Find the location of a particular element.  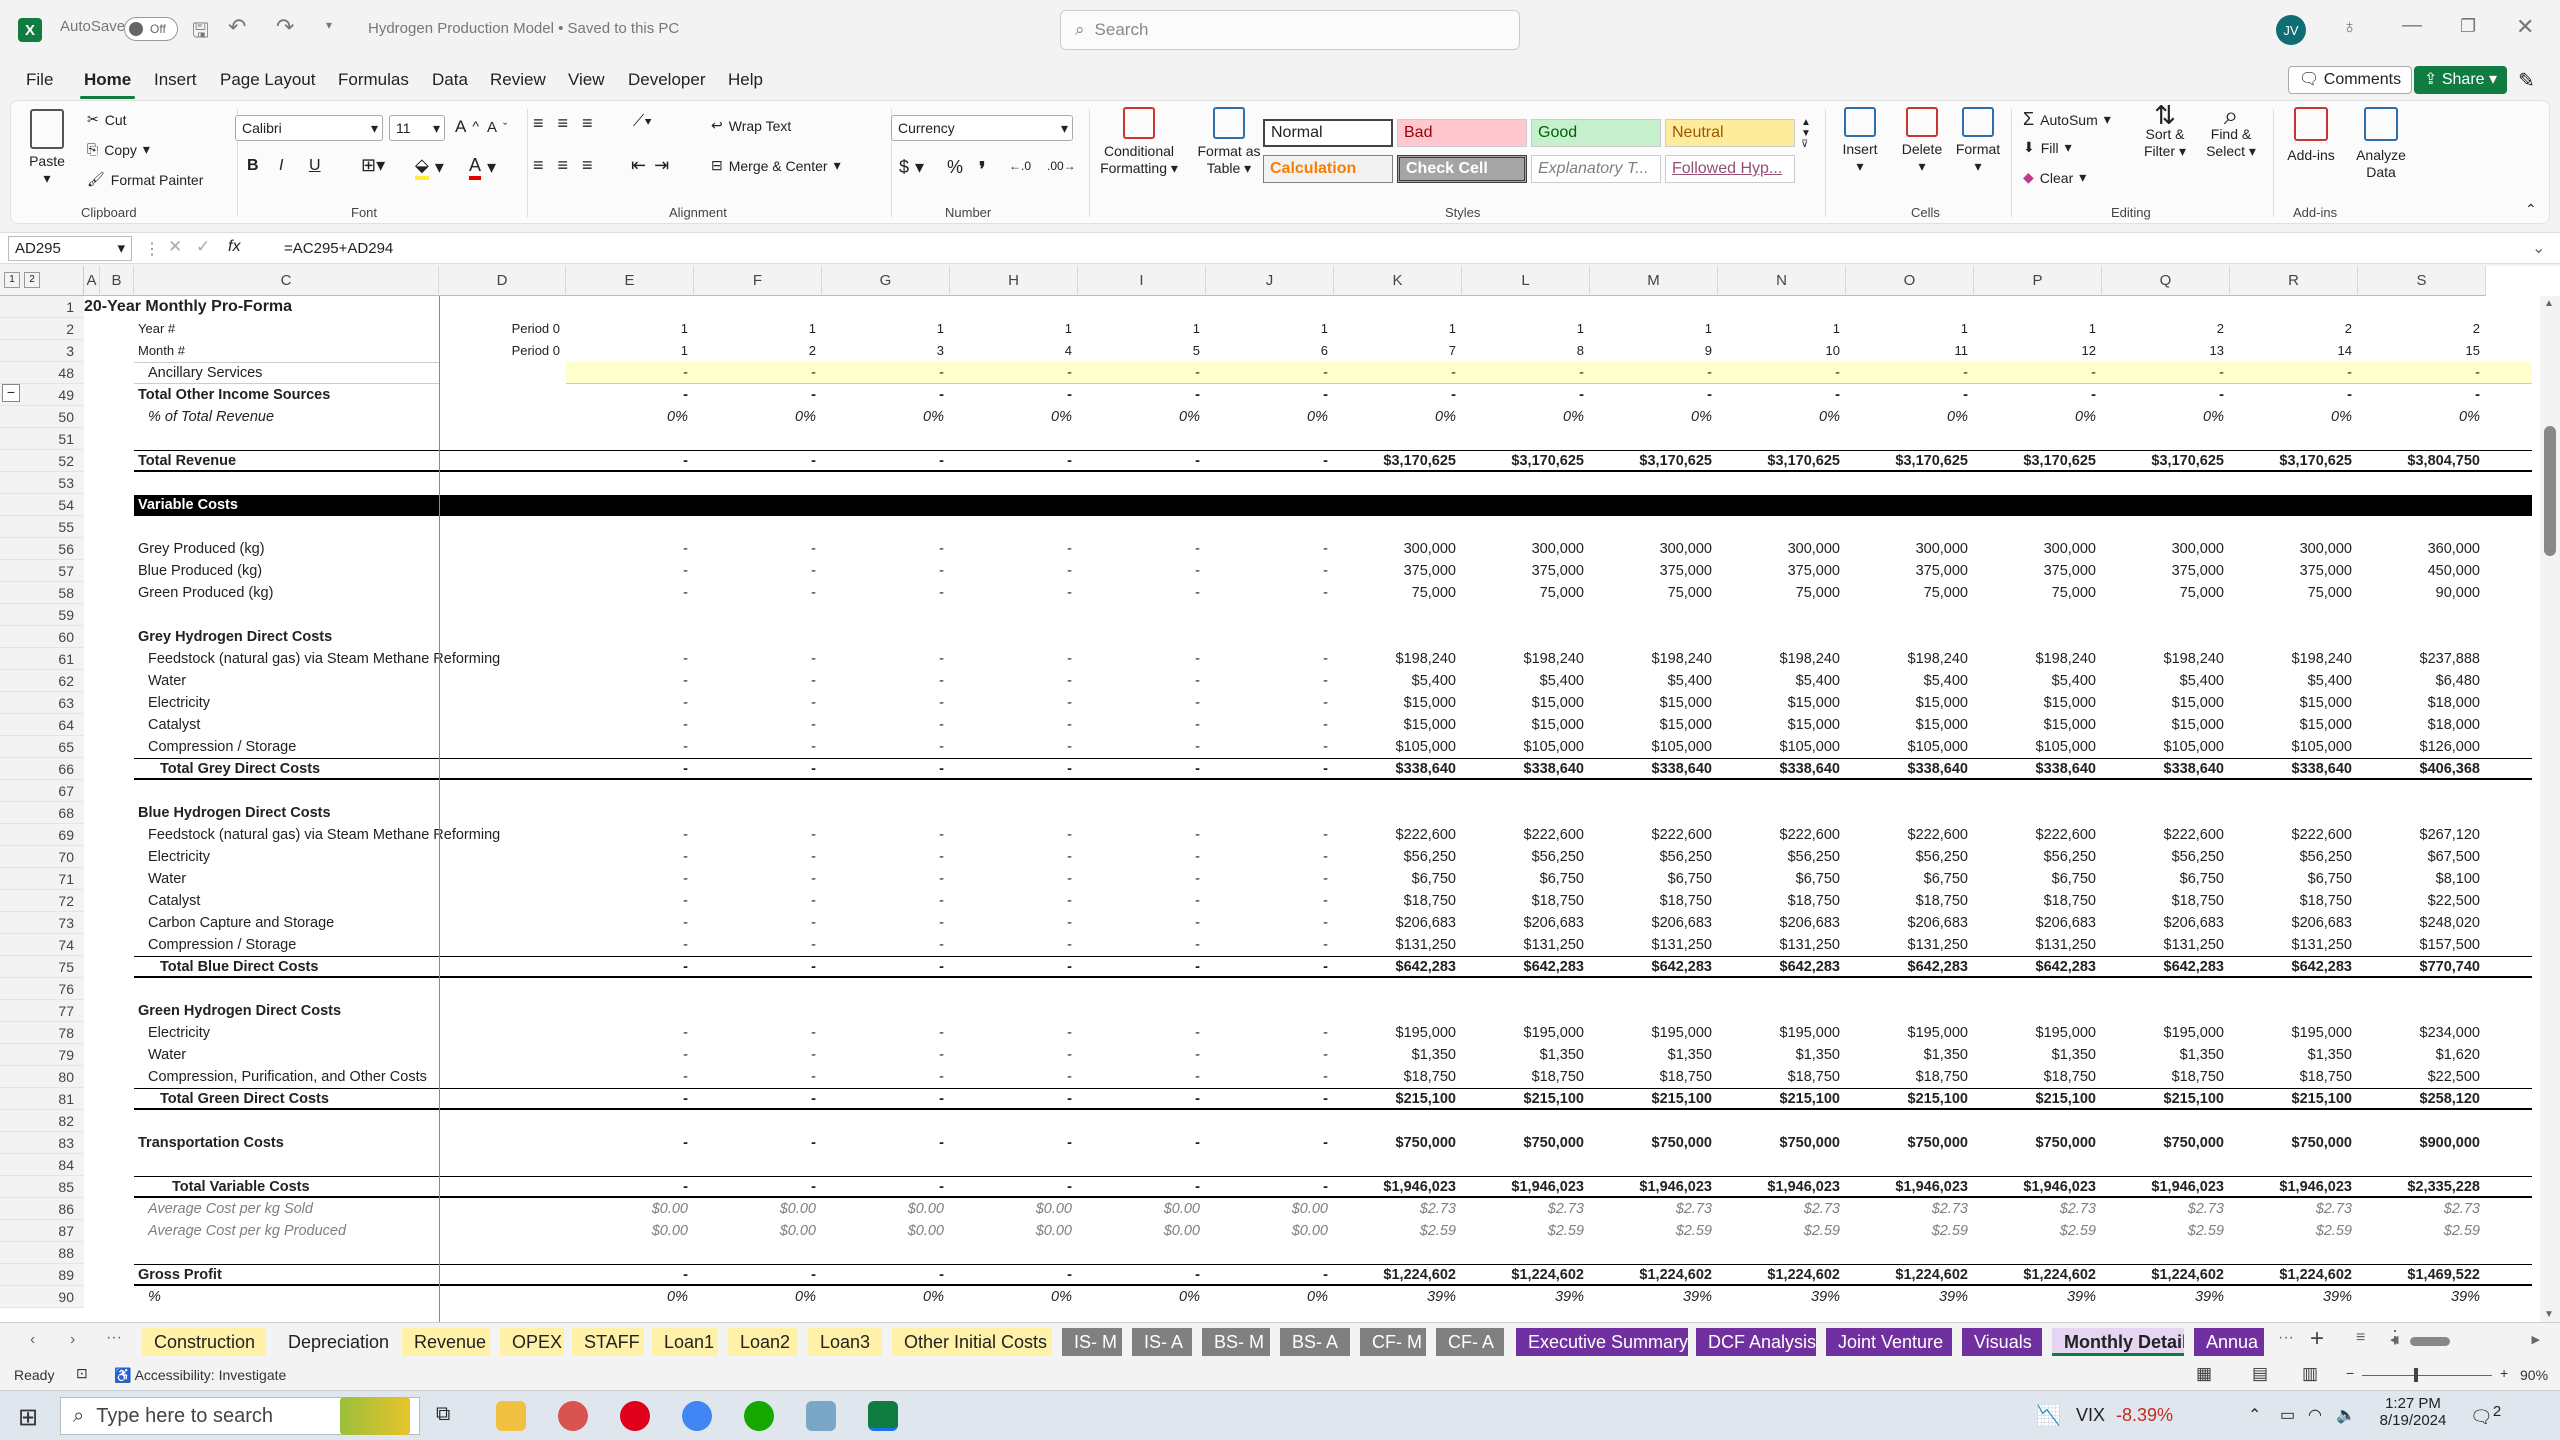

comments-button: 🗨 Comments is located at coordinates (2350, 80).